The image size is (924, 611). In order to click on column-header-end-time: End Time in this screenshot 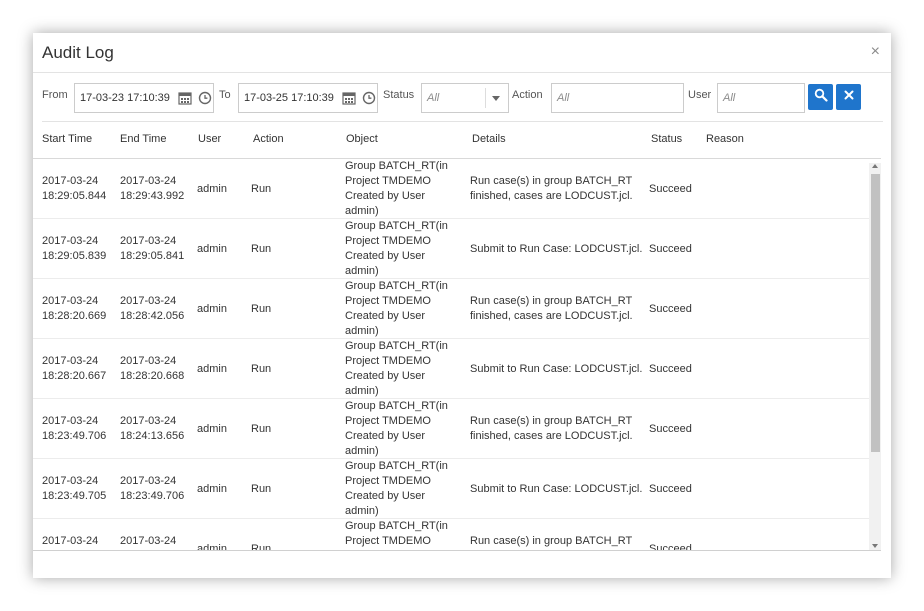, I will do `click(143, 139)`.